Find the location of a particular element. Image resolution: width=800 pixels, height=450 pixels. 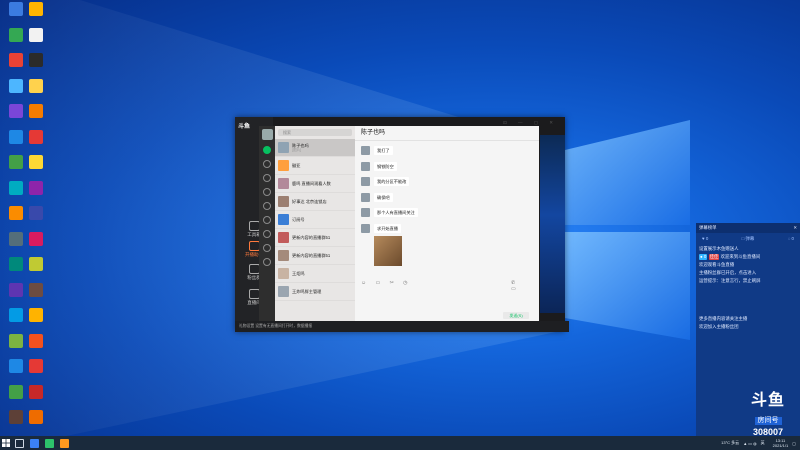

chat-list-item: 王炸鸣胖主管理 is located at coordinates (315, 292).